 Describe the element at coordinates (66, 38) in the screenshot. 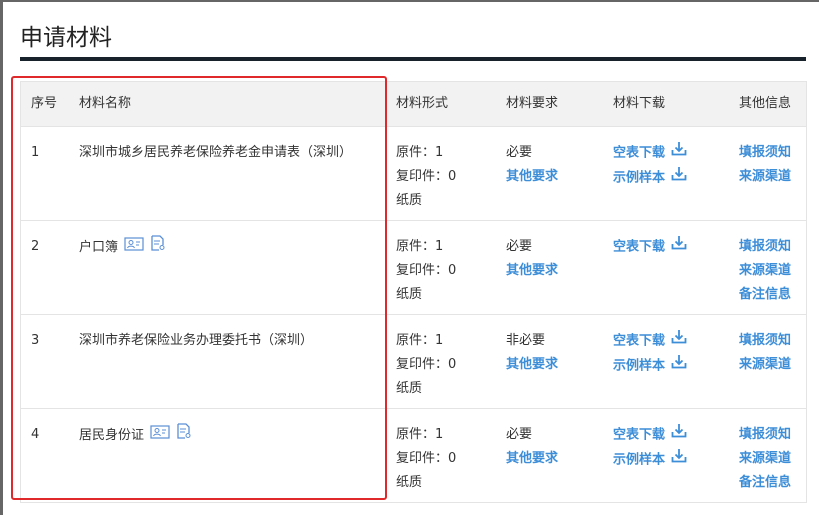

I see `section-title: 申请材料` at that location.